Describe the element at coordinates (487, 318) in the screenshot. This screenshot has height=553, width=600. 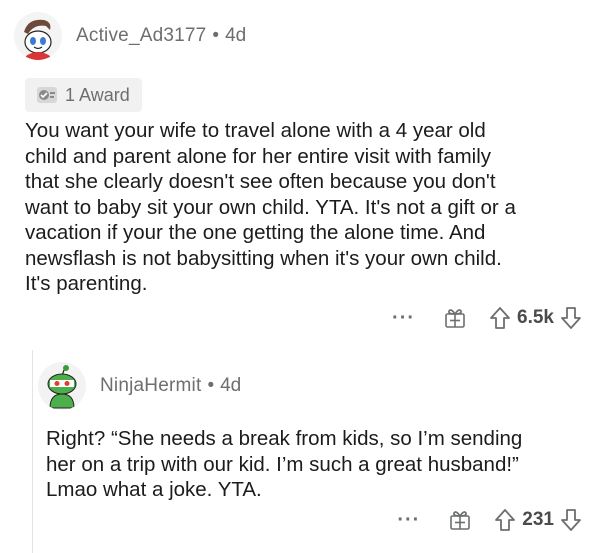
I see `comment-actions: ··· 6.5k` at that location.